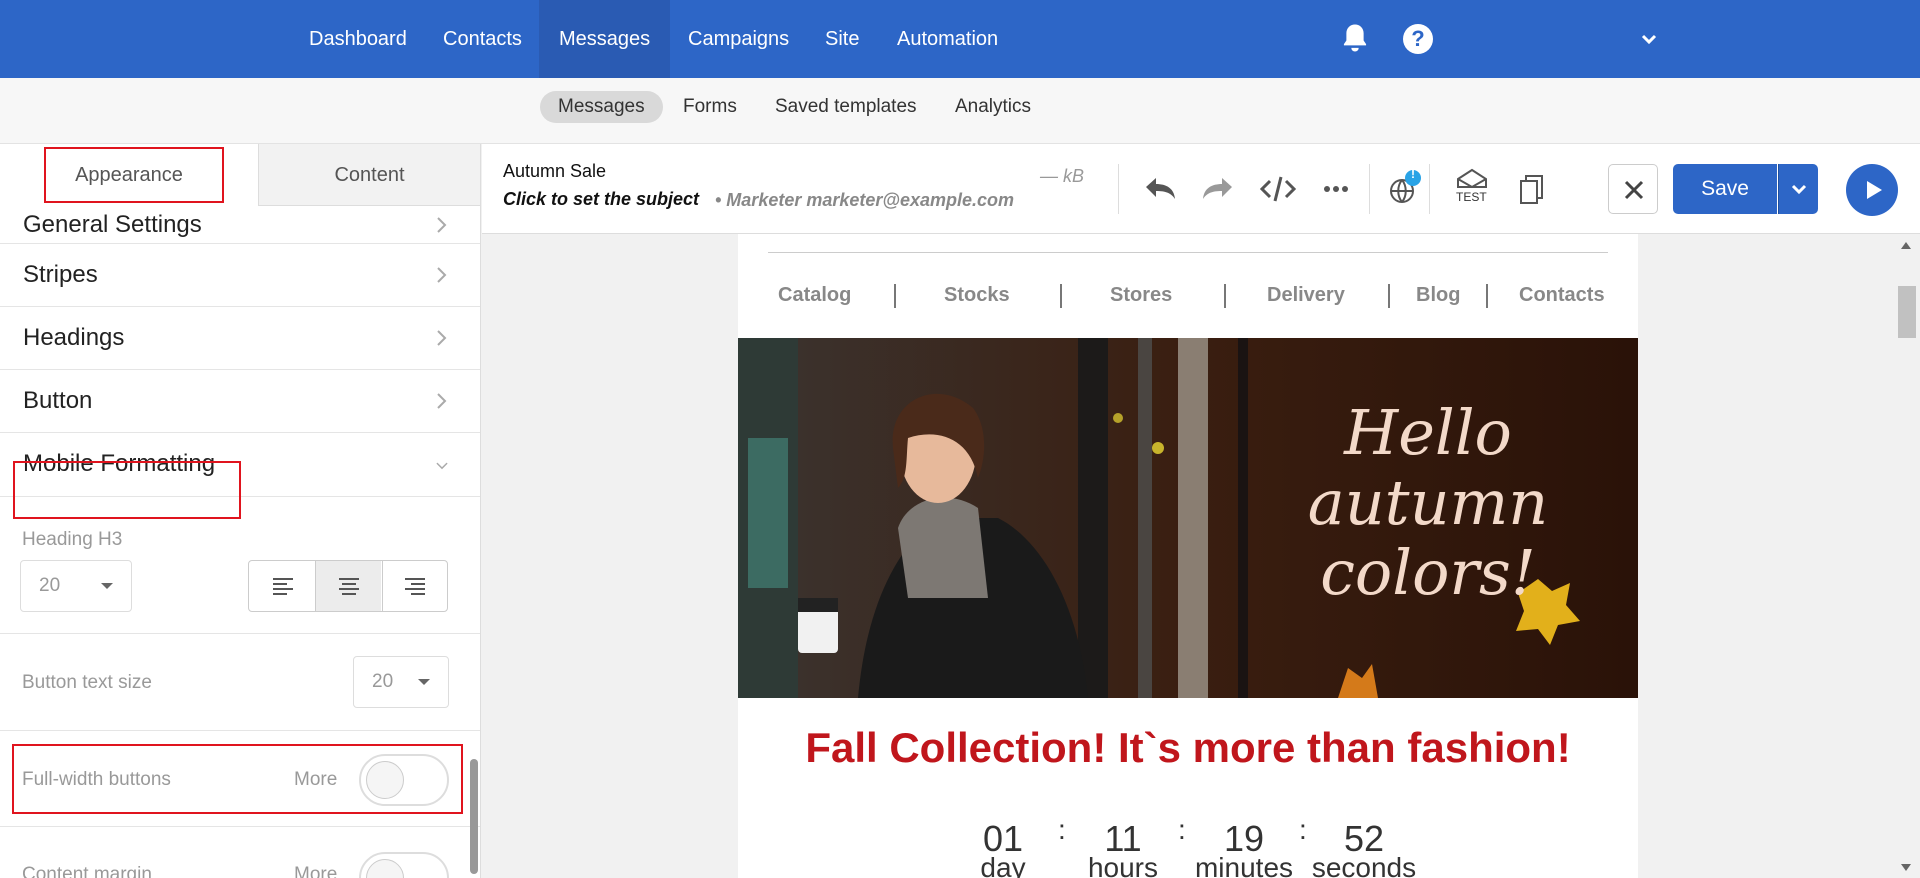 Image resolution: width=1920 pixels, height=878 pixels. I want to click on hero-text: Hello autumn colors!, so click(1428, 503).